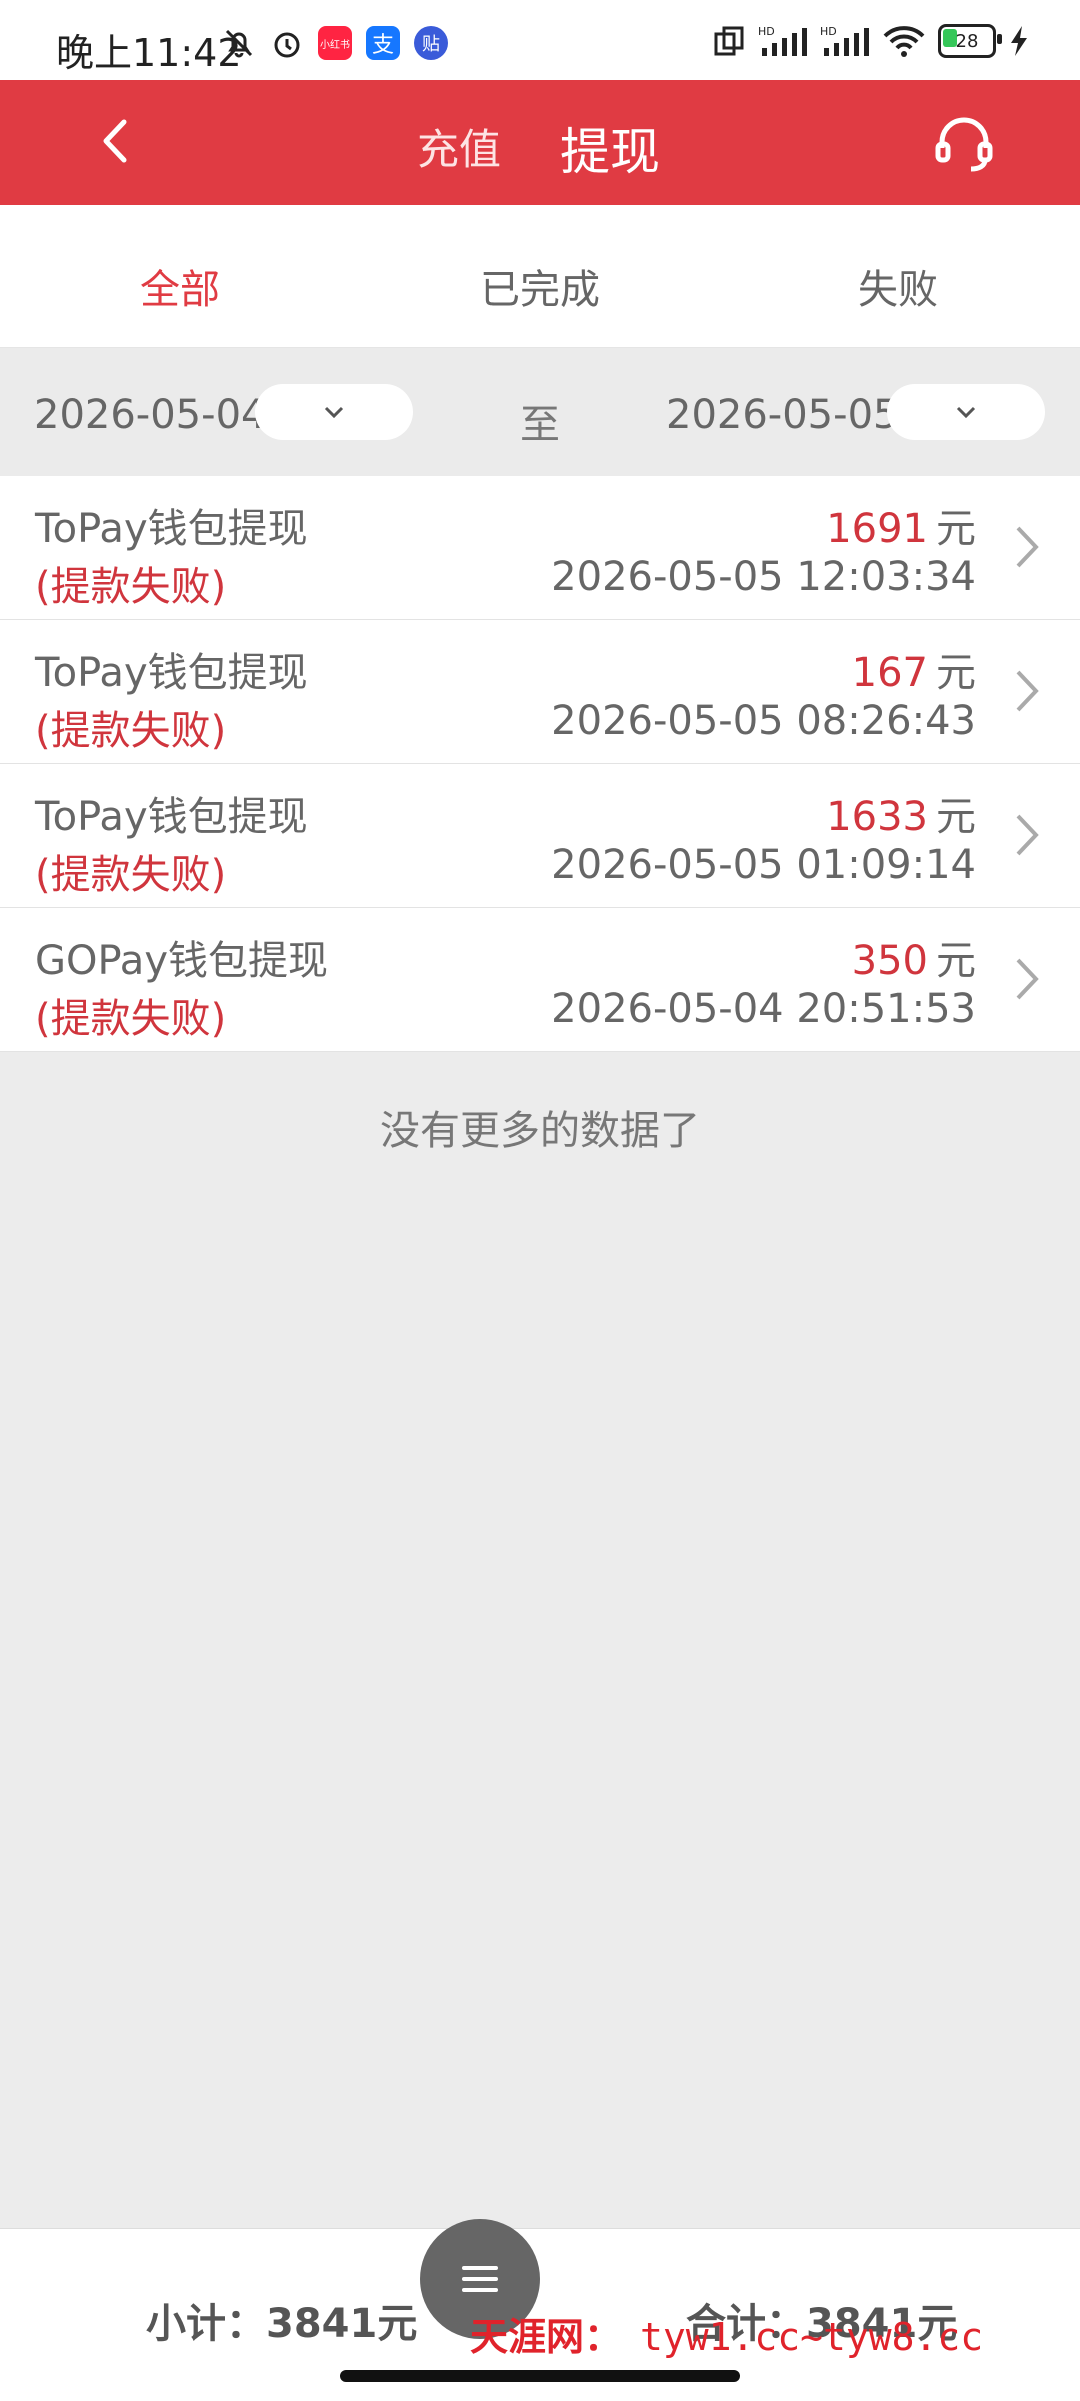  I want to click on record-title: GOPay钱包提现, so click(181, 961).